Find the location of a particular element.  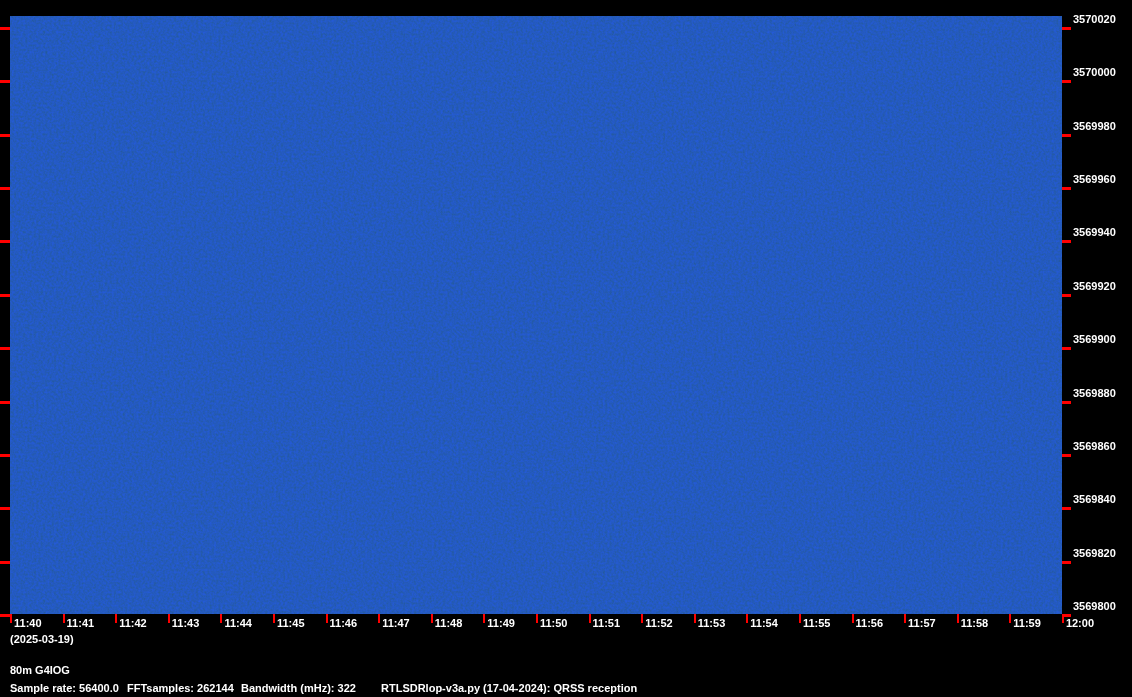

frequency-label: 3569860 is located at coordinates (1094, 445).